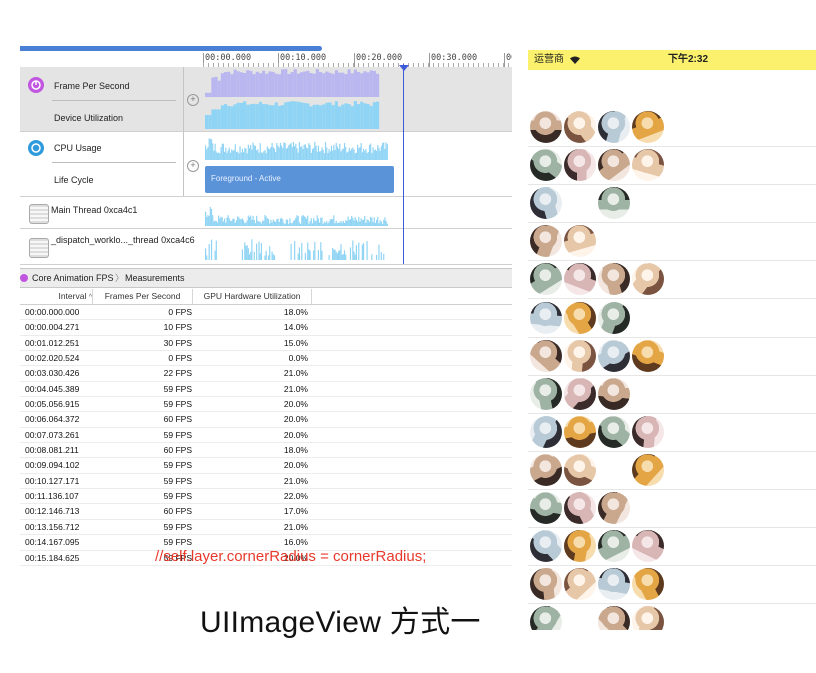  I want to click on table-row: 00:02.020.524 0 FPS 0.0%, so click(266, 359).